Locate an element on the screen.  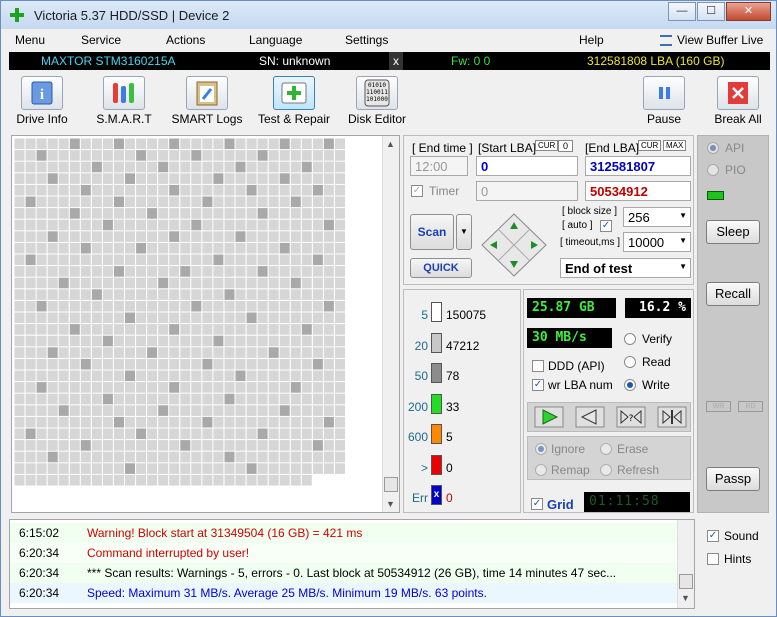
direction-pad is located at coordinates (514, 245).